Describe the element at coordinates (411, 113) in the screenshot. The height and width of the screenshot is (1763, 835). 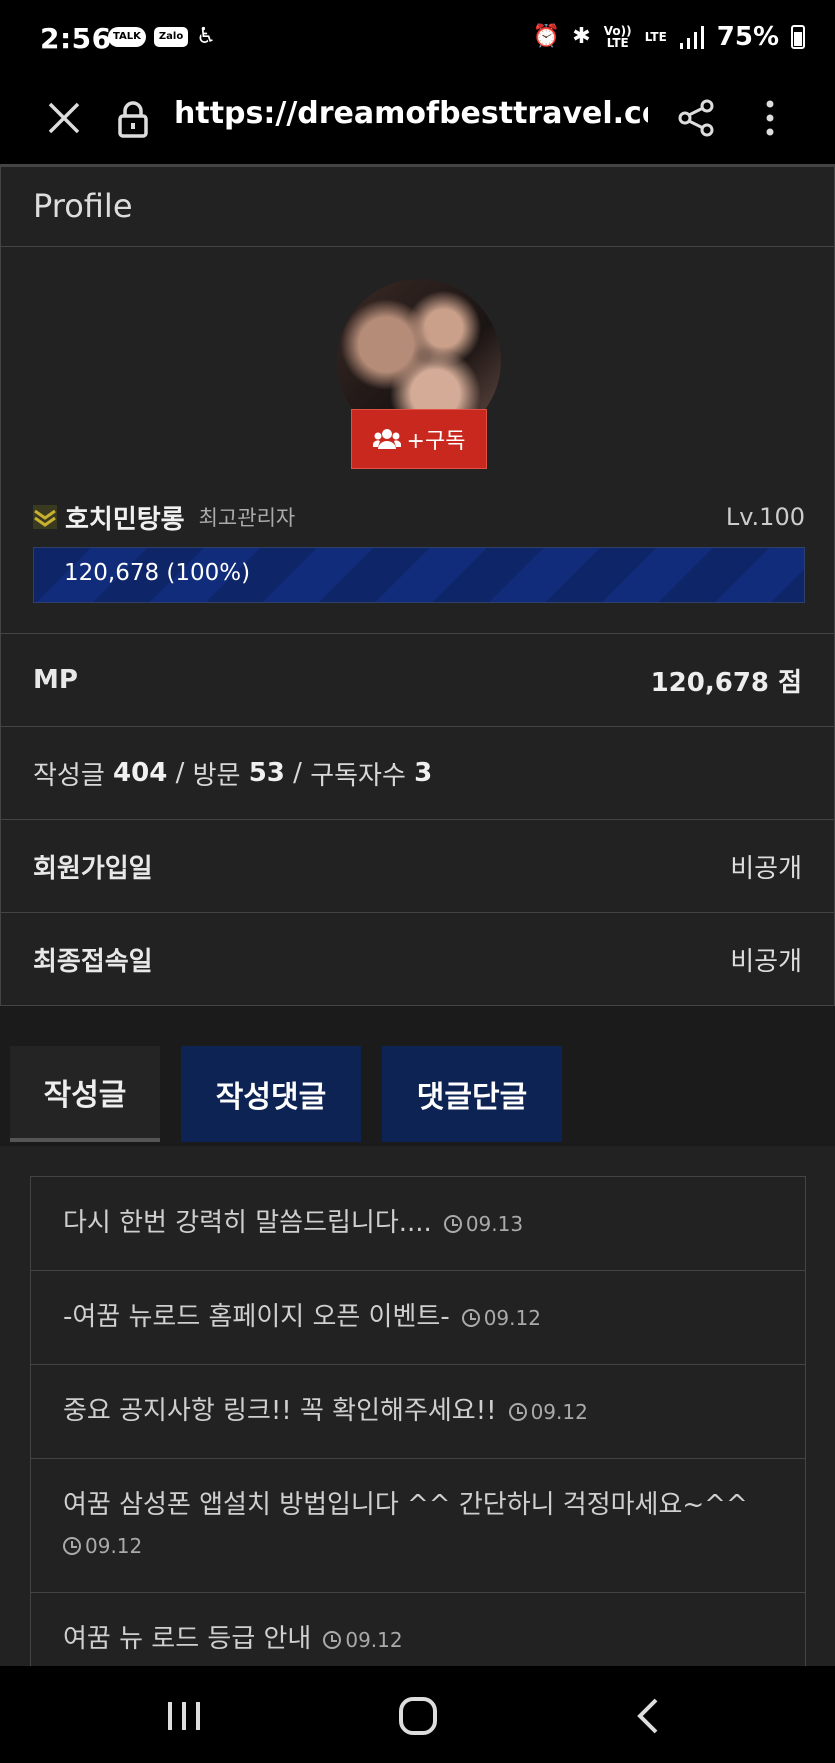
I see `url-field: https://dreamofbesttravel.com/l` at that location.